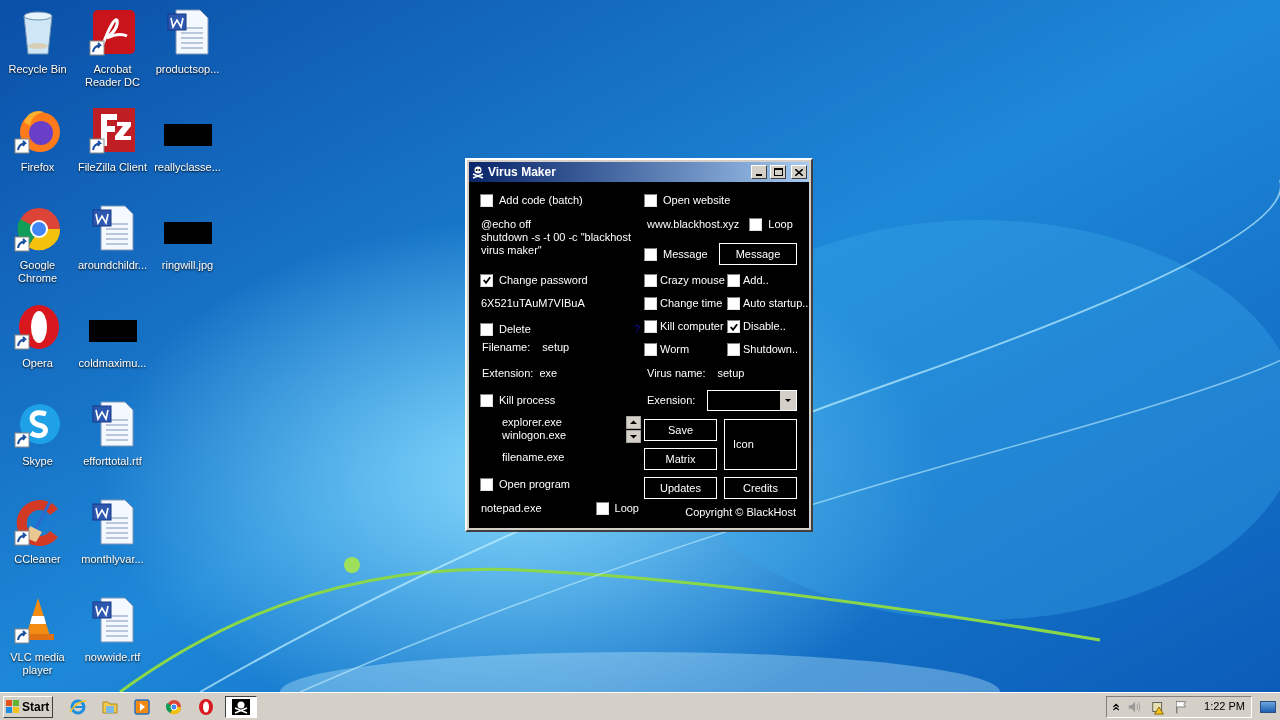 This screenshot has height=720, width=1280. I want to click on checkbox-label: Message, so click(685, 254).